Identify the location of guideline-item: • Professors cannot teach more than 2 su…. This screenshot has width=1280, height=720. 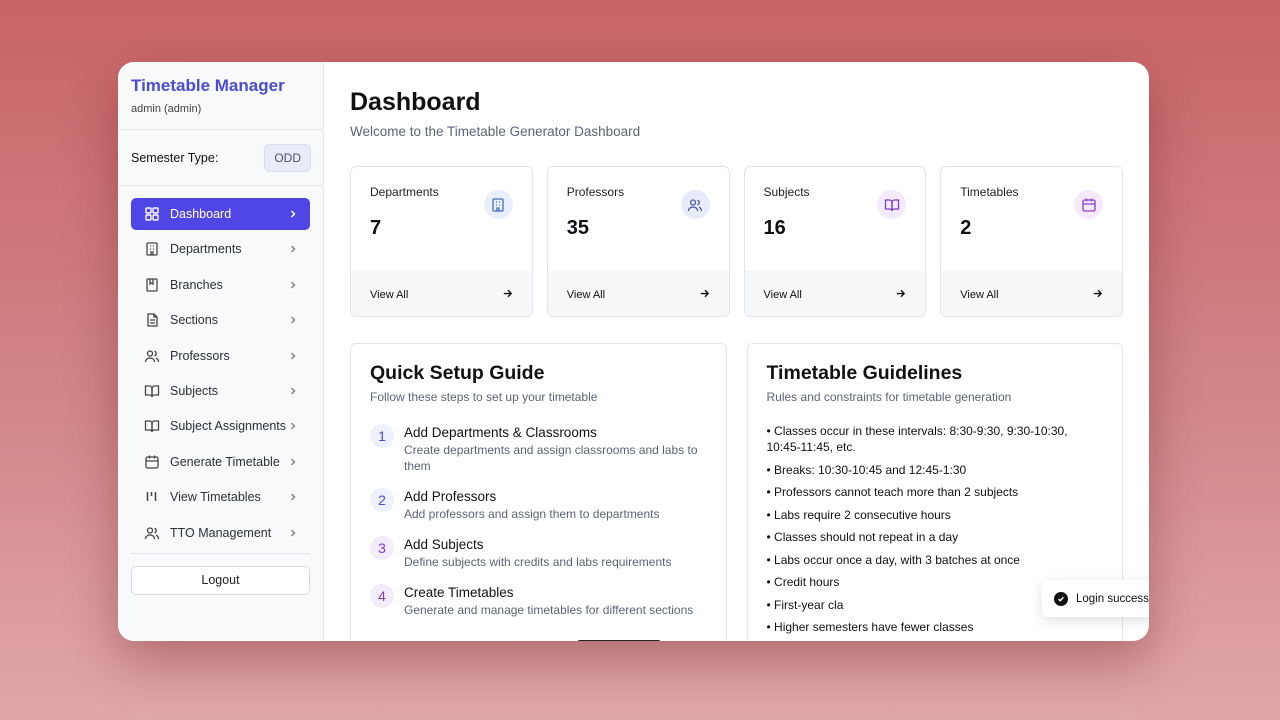
(892, 492).